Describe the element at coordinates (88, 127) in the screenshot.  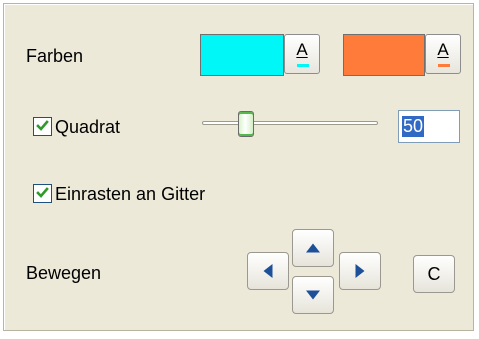
I see `square-label: Quadrat` at that location.